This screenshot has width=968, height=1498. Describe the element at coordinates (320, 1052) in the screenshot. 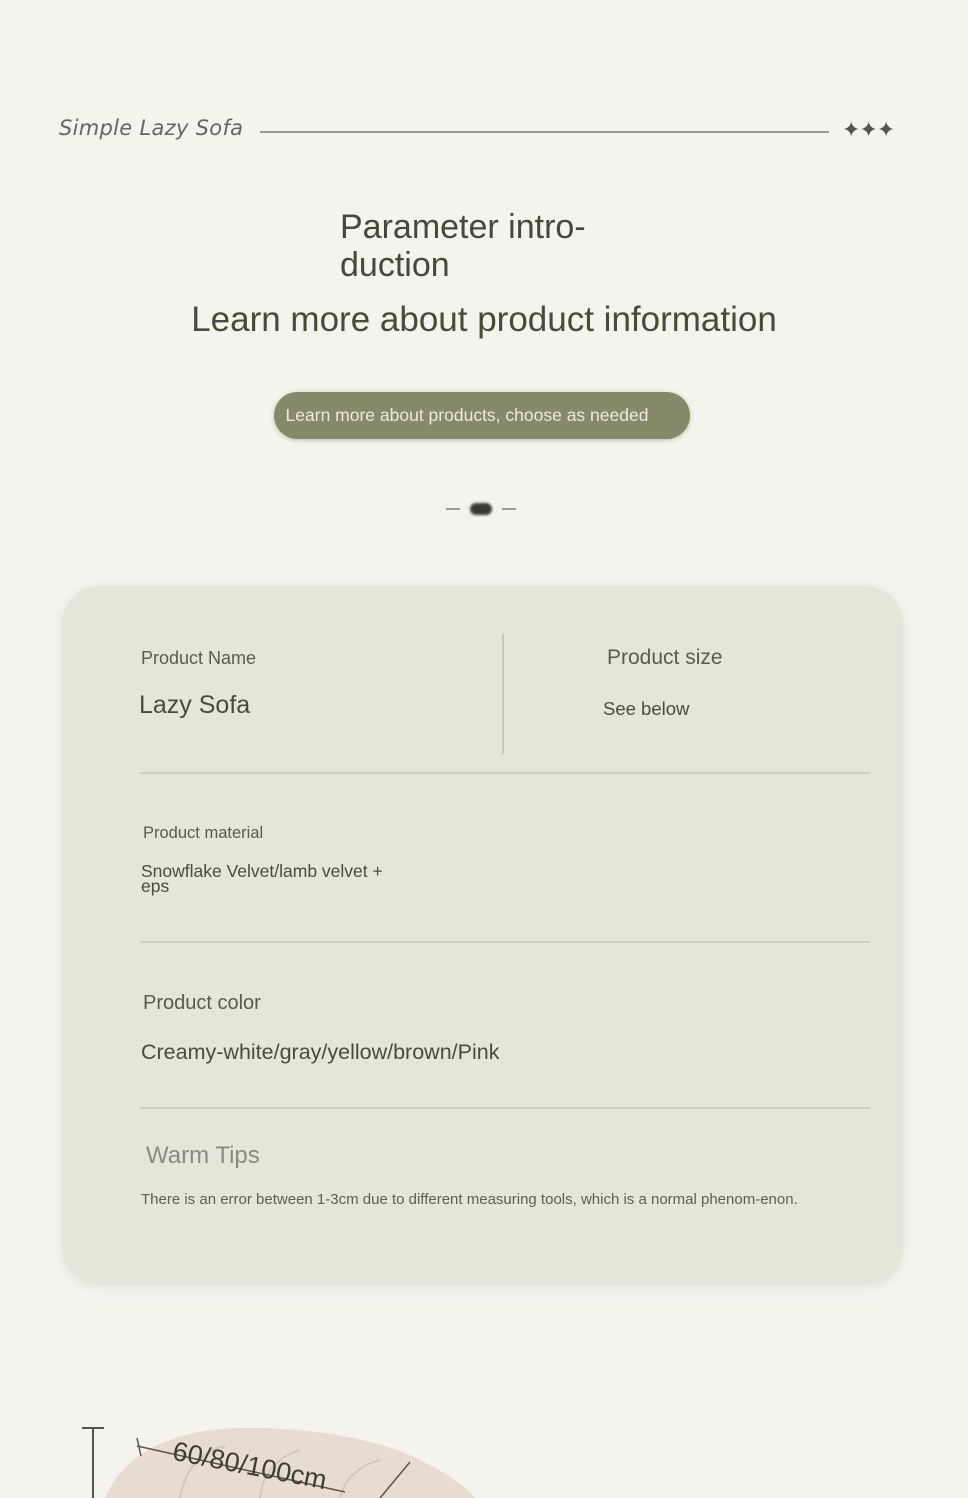

I see `product-color-value: Creamy-white/gray/yellow/brown/Pink` at that location.